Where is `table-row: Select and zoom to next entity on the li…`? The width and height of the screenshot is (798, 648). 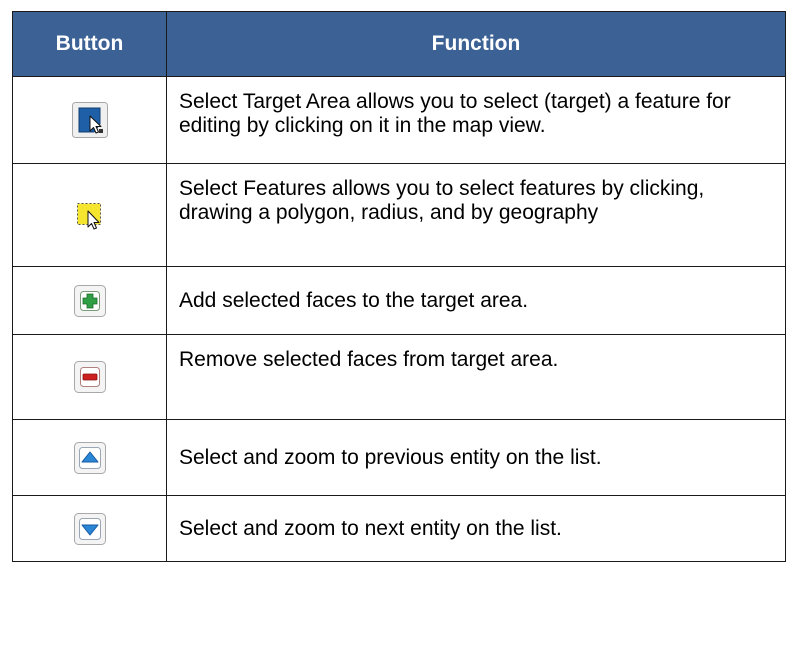 table-row: Select and zoom to next entity on the li… is located at coordinates (399, 528).